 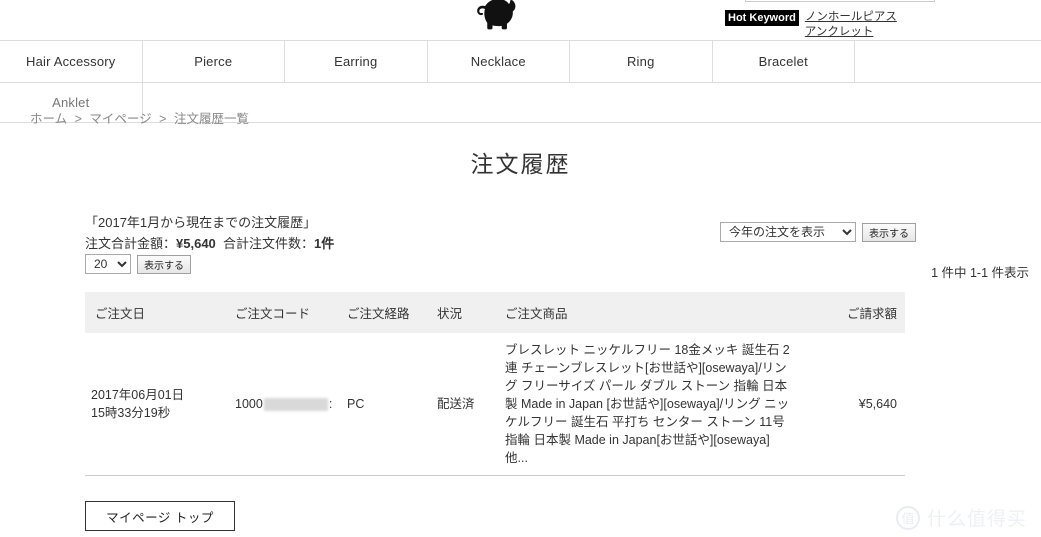 I want to click on cell-order-code: 1000:, so click(x=291, y=404).